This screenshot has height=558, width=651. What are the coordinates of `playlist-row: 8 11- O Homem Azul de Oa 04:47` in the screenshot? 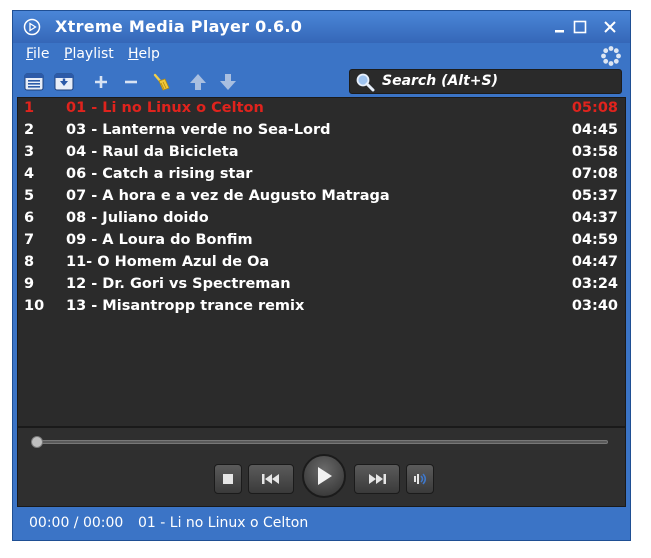 It's located at (321, 263).